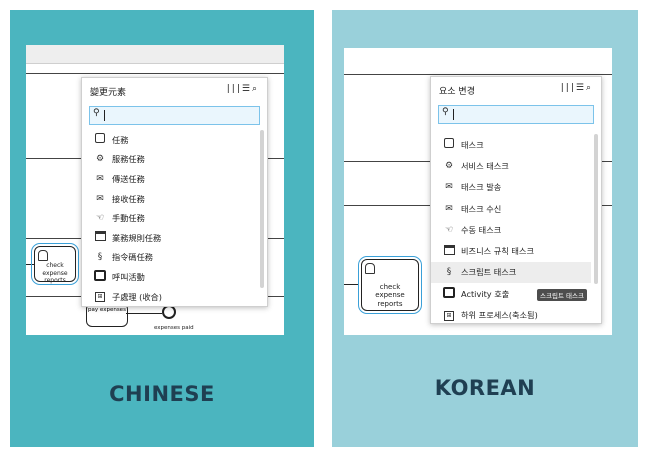 This screenshot has width=662, height=468. I want to click on menu-item-business-rule-task: 비즈니스 규칙 태스크, so click(511, 250).